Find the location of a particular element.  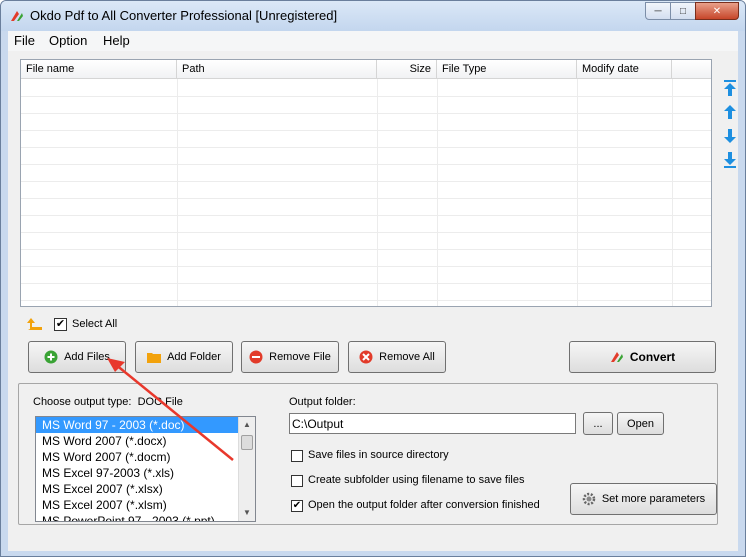

close-icon: ✕ is located at coordinates (717, 11).